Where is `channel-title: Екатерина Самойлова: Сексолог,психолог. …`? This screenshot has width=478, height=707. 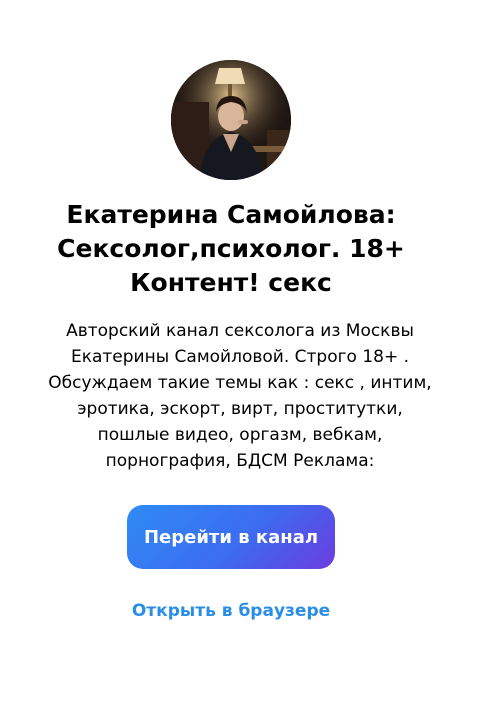 channel-title: Екатерина Самойлова: Сексолог,психолог. … is located at coordinates (231, 248).